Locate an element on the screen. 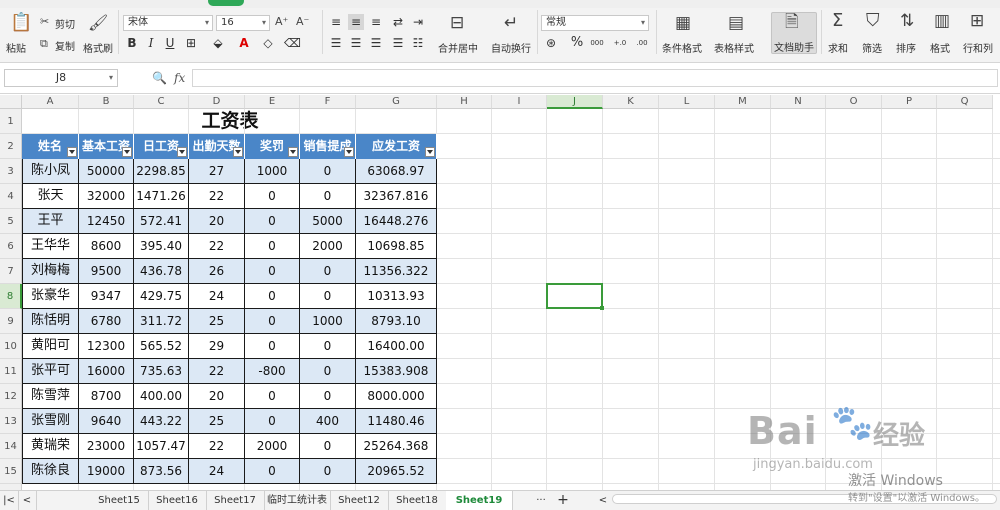 The image size is (1000, 510). table-cell: 12300 is located at coordinates (106, 346).